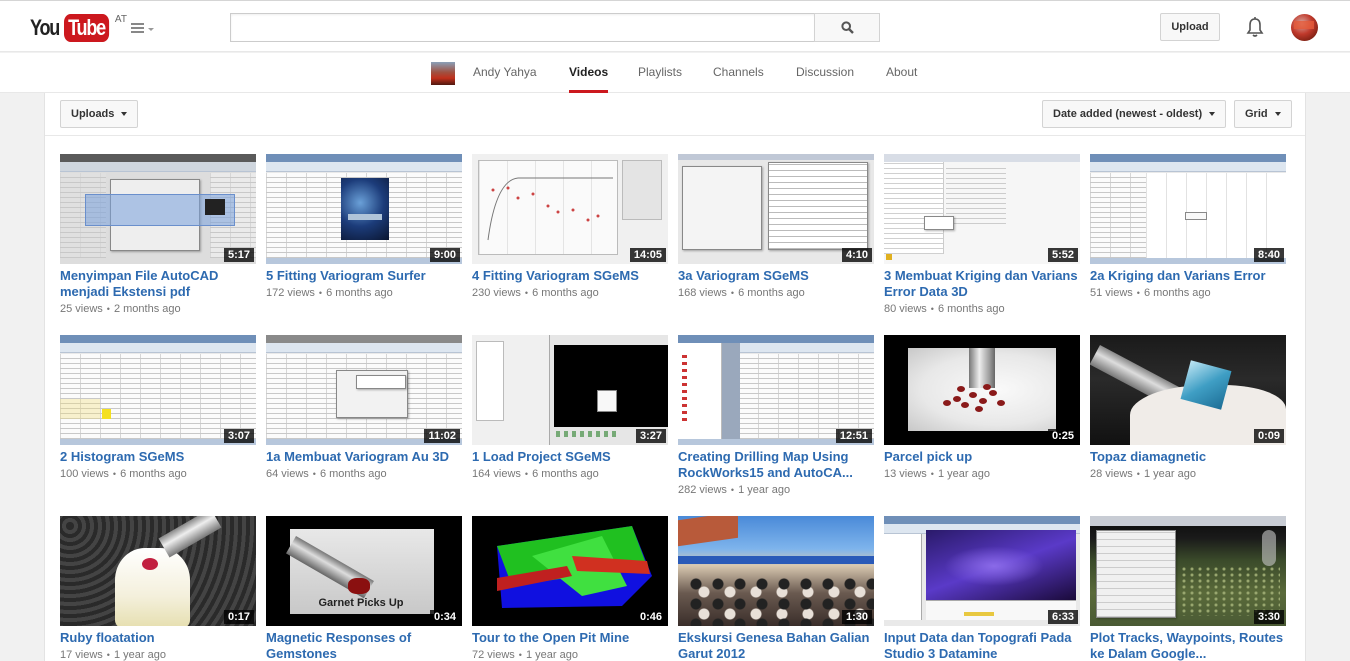 Image resolution: width=1350 pixels, height=661 pixels. What do you see at coordinates (660, 73) in the screenshot?
I see `tab-playlists: Playlists` at bounding box center [660, 73].